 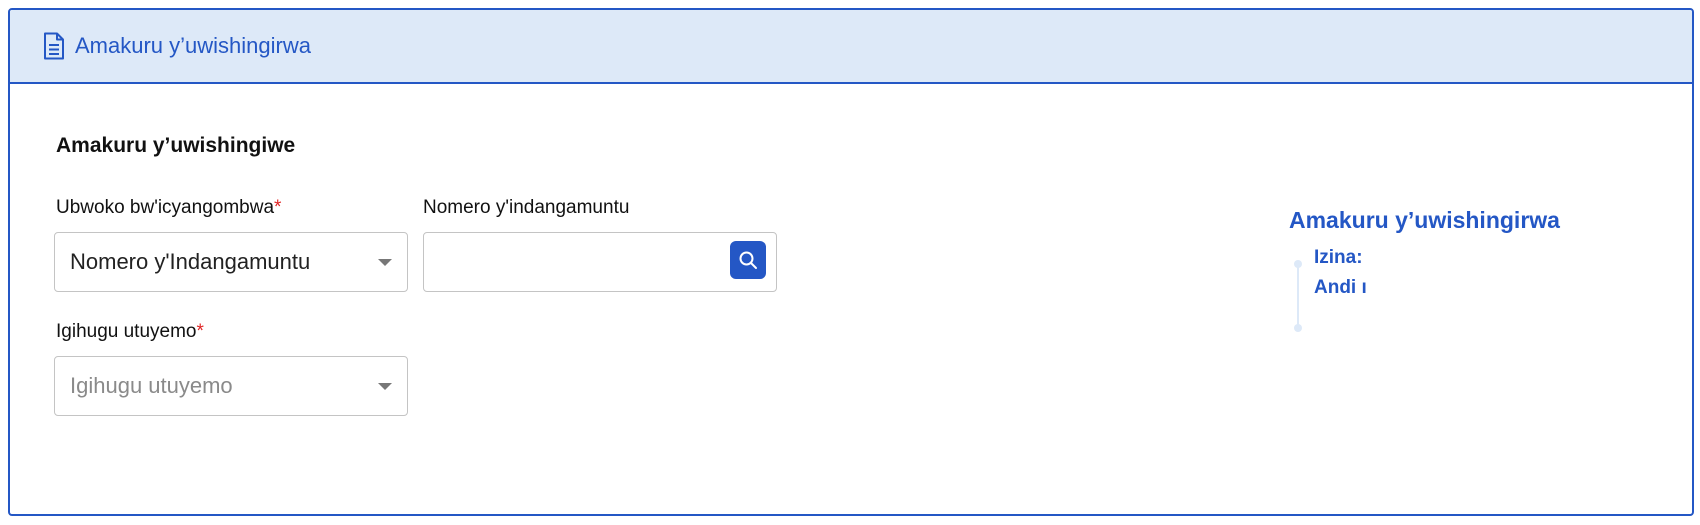 I want to click on document-type-label: Ubwoko bw'icyangombwa*, so click(x=168, y=208).